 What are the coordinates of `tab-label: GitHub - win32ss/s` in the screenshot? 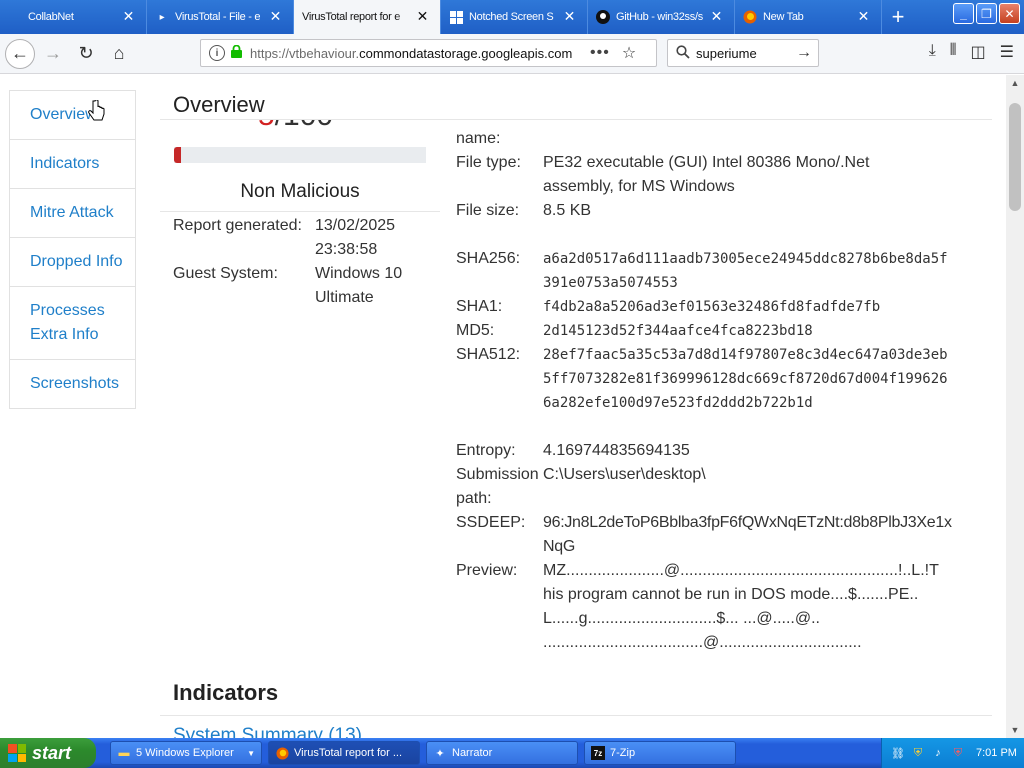 It's located at (659, 17).